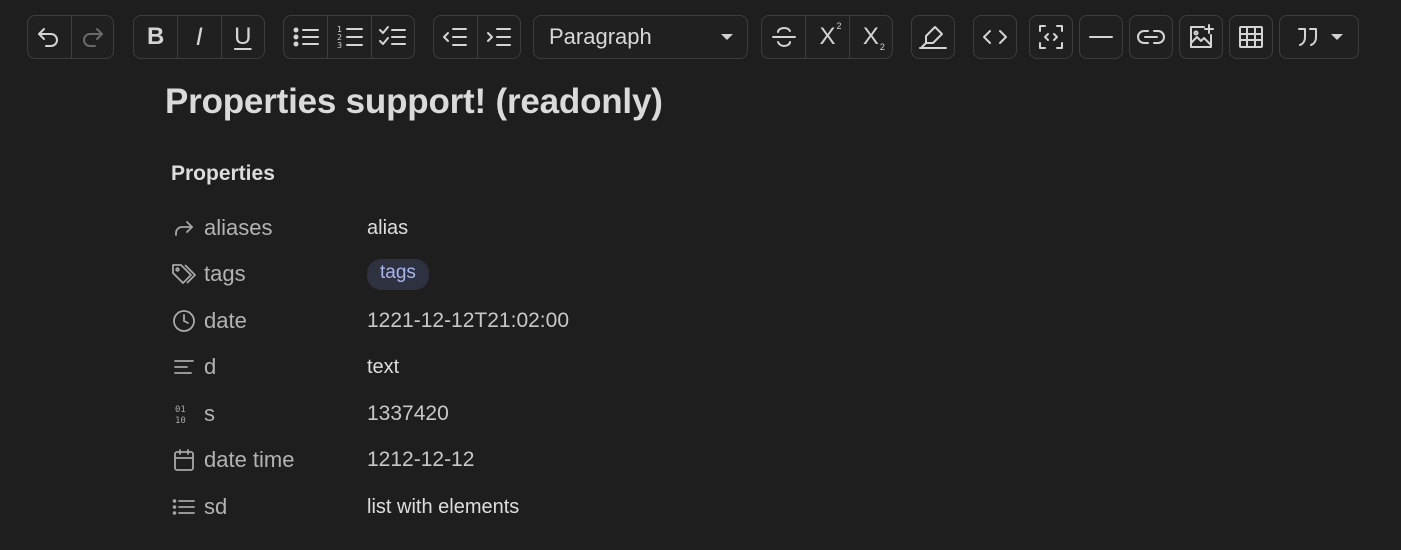 Image resolution: width=1401 pixels, height=550 pixels. I want to click on redo-icon, so click(92, 37).